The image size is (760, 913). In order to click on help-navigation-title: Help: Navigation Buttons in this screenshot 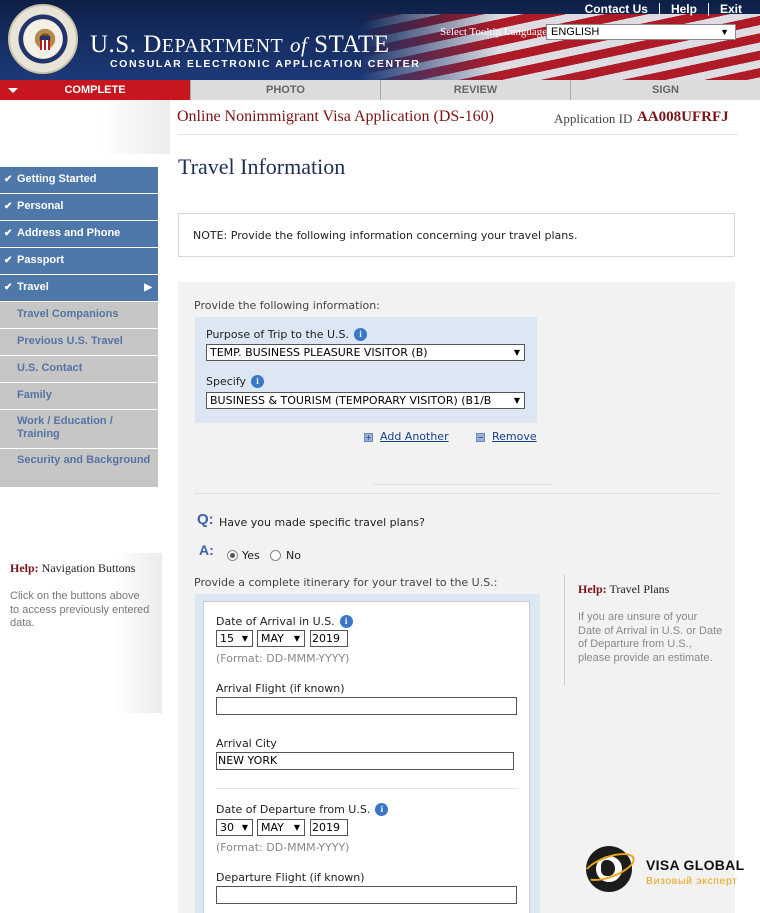, I will do `click(73, 568)`.